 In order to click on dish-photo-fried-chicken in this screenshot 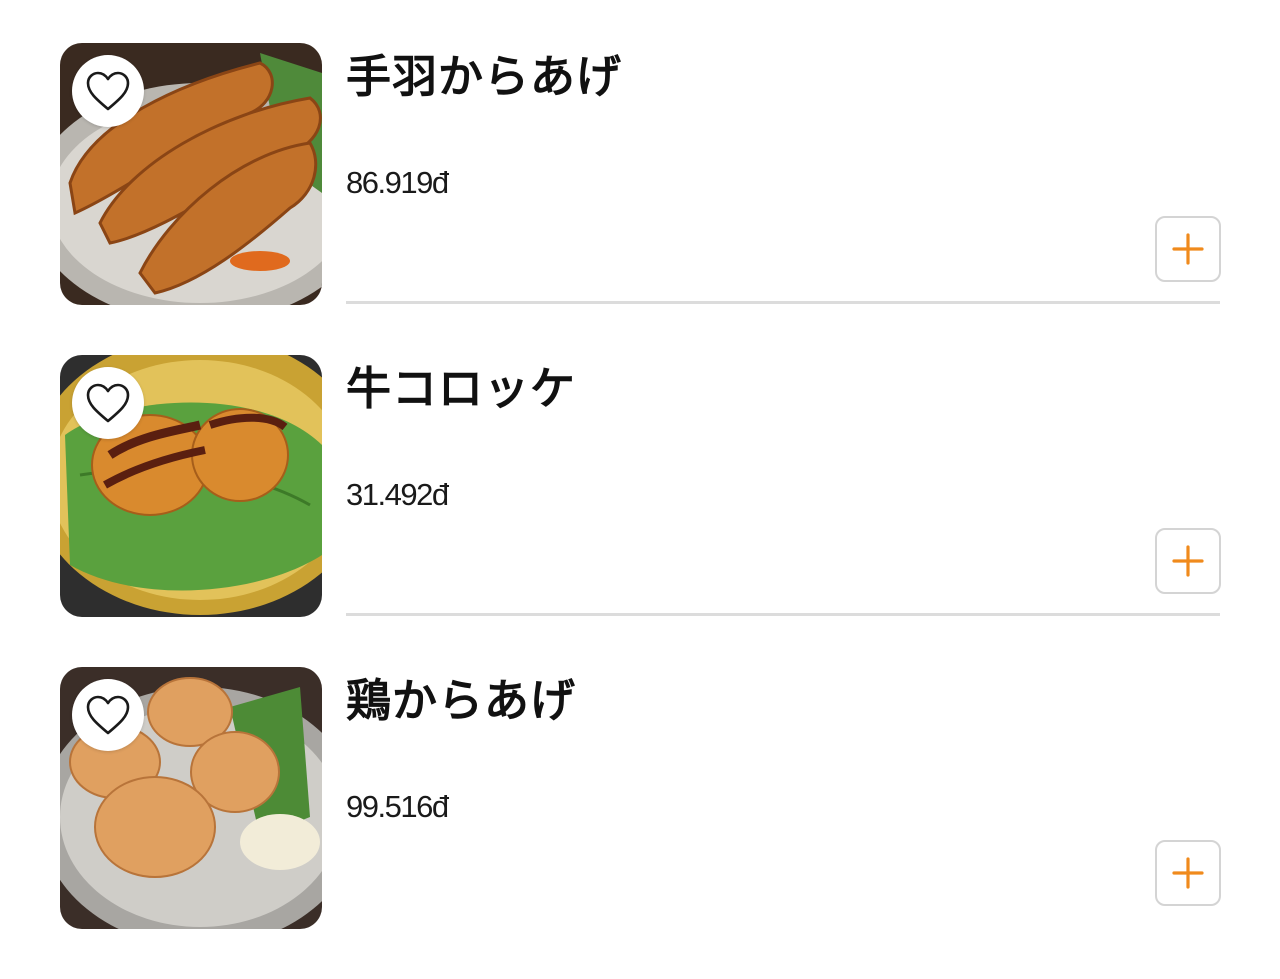, I will do `click(191, 798)`.